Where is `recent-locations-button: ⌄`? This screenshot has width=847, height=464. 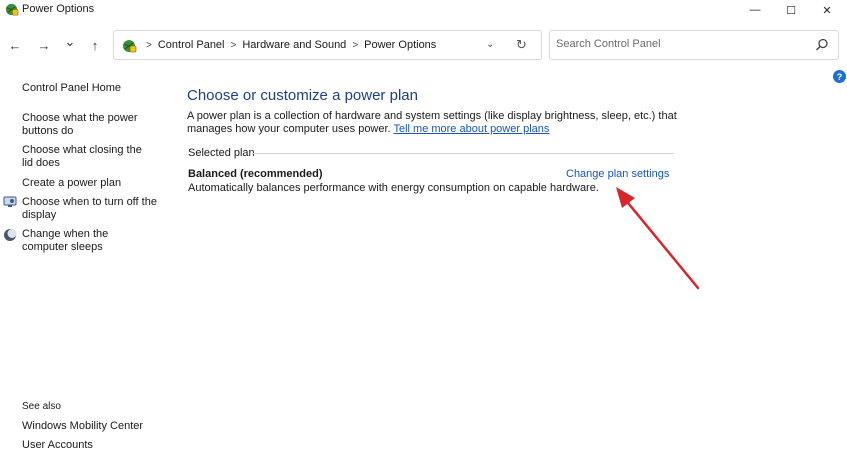 recent-locations-button: ⌄ is located at coordinates (70, 42).